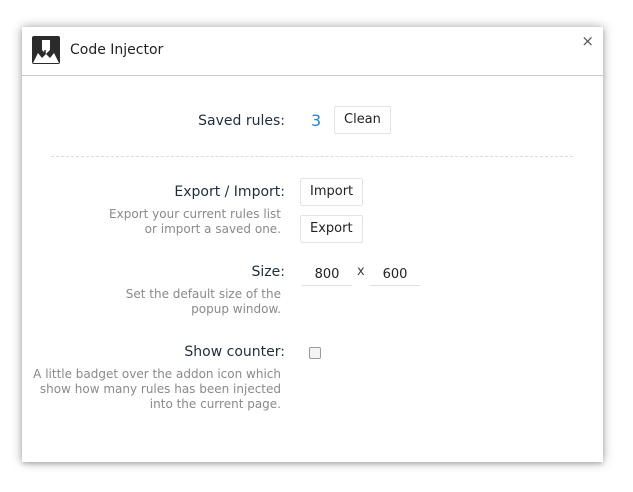  Describe the element at coordinates (241, 121) in the screenshot. I see `saved-rules-label: Saved rules:` at that location.